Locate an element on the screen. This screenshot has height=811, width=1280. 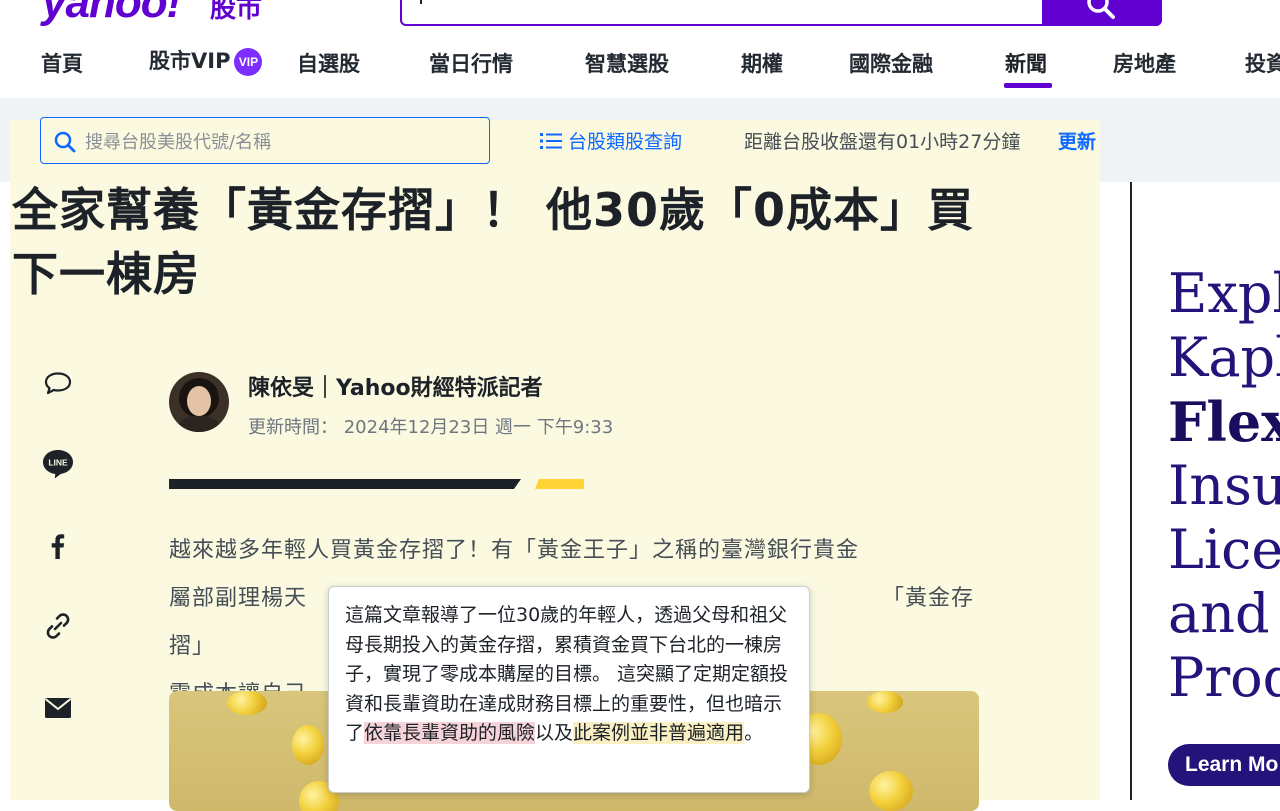
avatar-face is located at coordinates (199, 401).